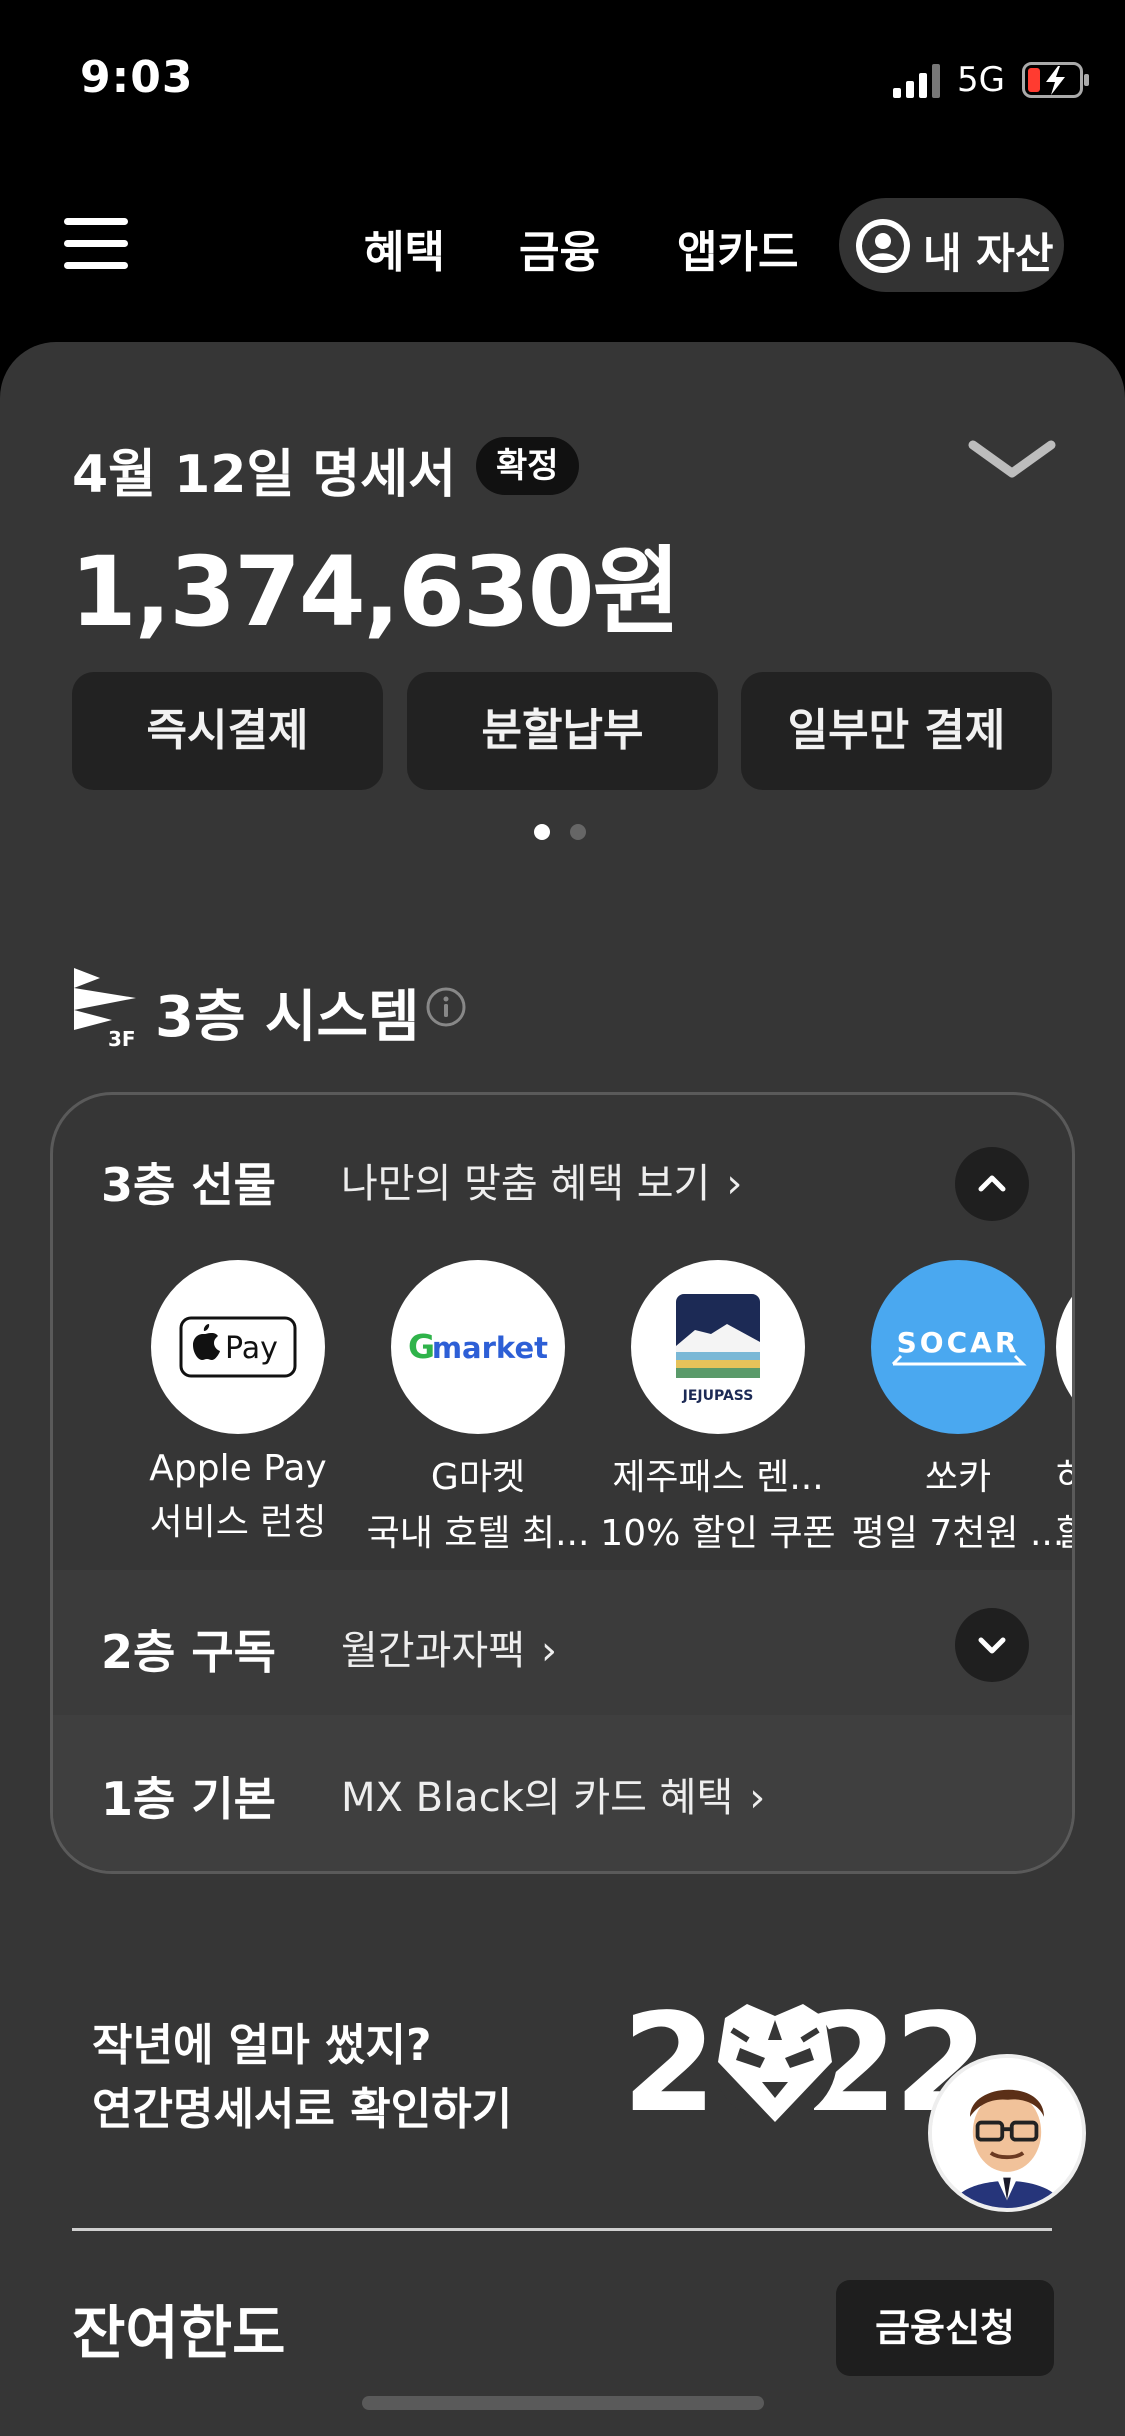 Image resolution: width=1125 pixels, height=2436 pixels. What do you see at coordinates (542, 832) in the screenshot?
I see `page-dot-active` at bounding box center [542, 832].